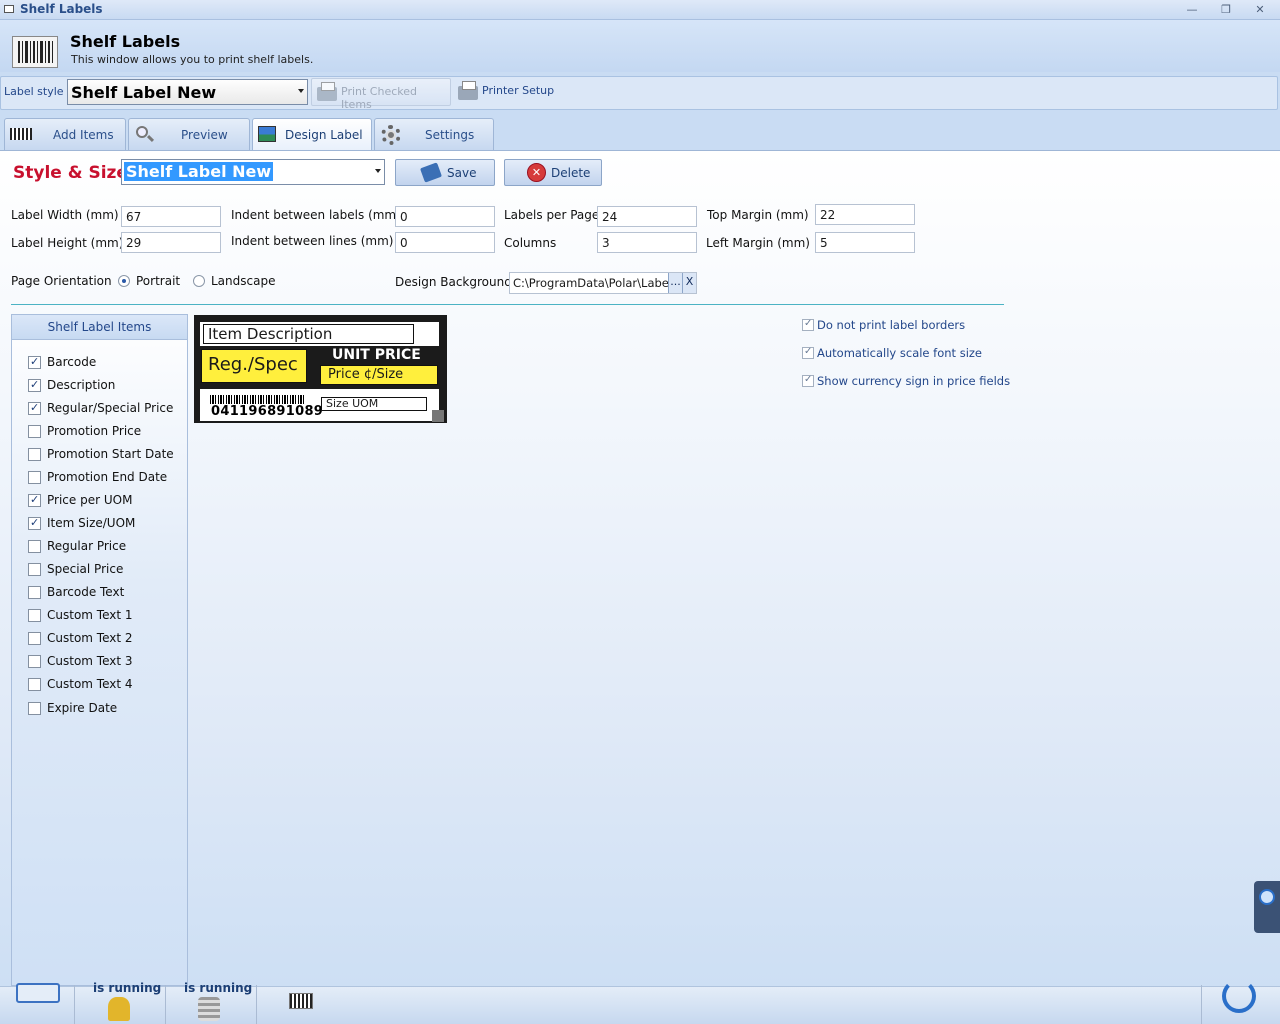 This screenshot has height=1024, width=1280. I want to click on unit-price-heading: UNIT PRICE, so click(376, 355).